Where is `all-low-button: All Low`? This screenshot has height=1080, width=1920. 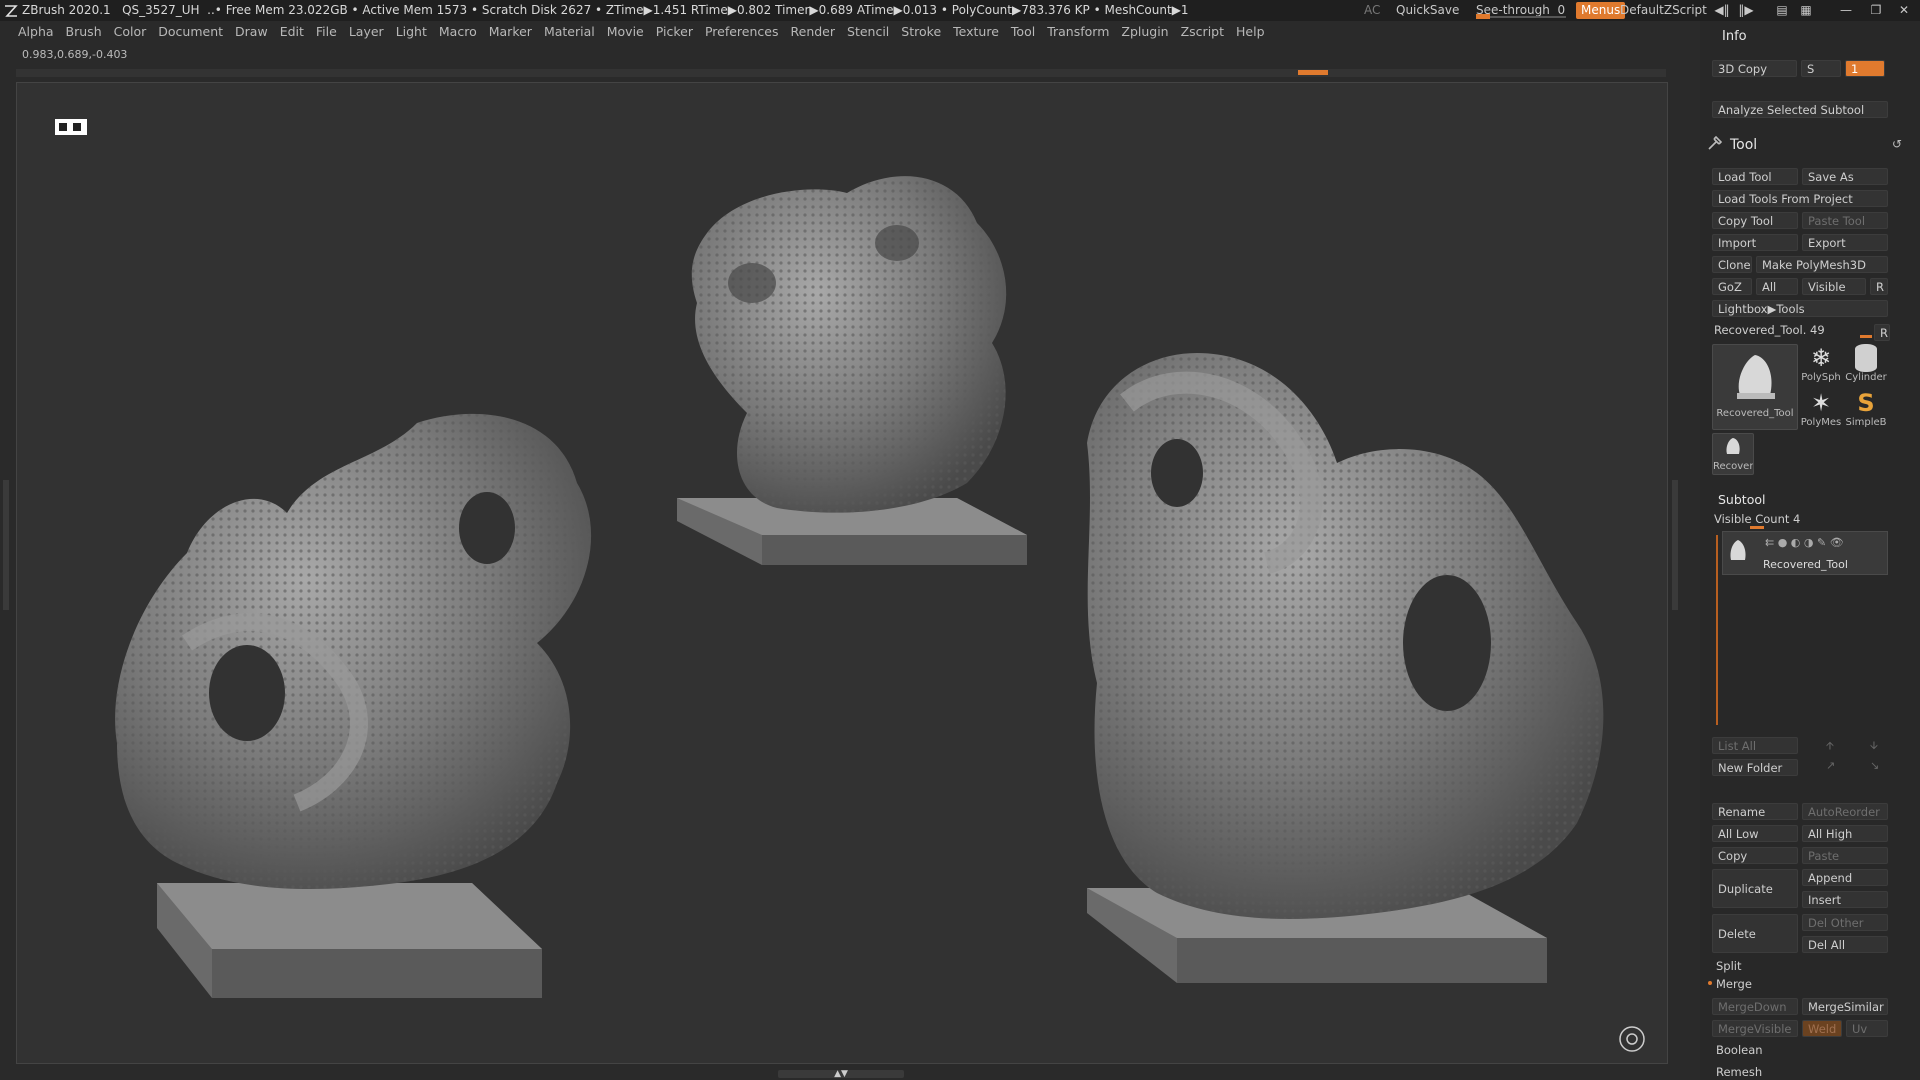 all-low-button: All Low is located at coordinates (1755, 833).